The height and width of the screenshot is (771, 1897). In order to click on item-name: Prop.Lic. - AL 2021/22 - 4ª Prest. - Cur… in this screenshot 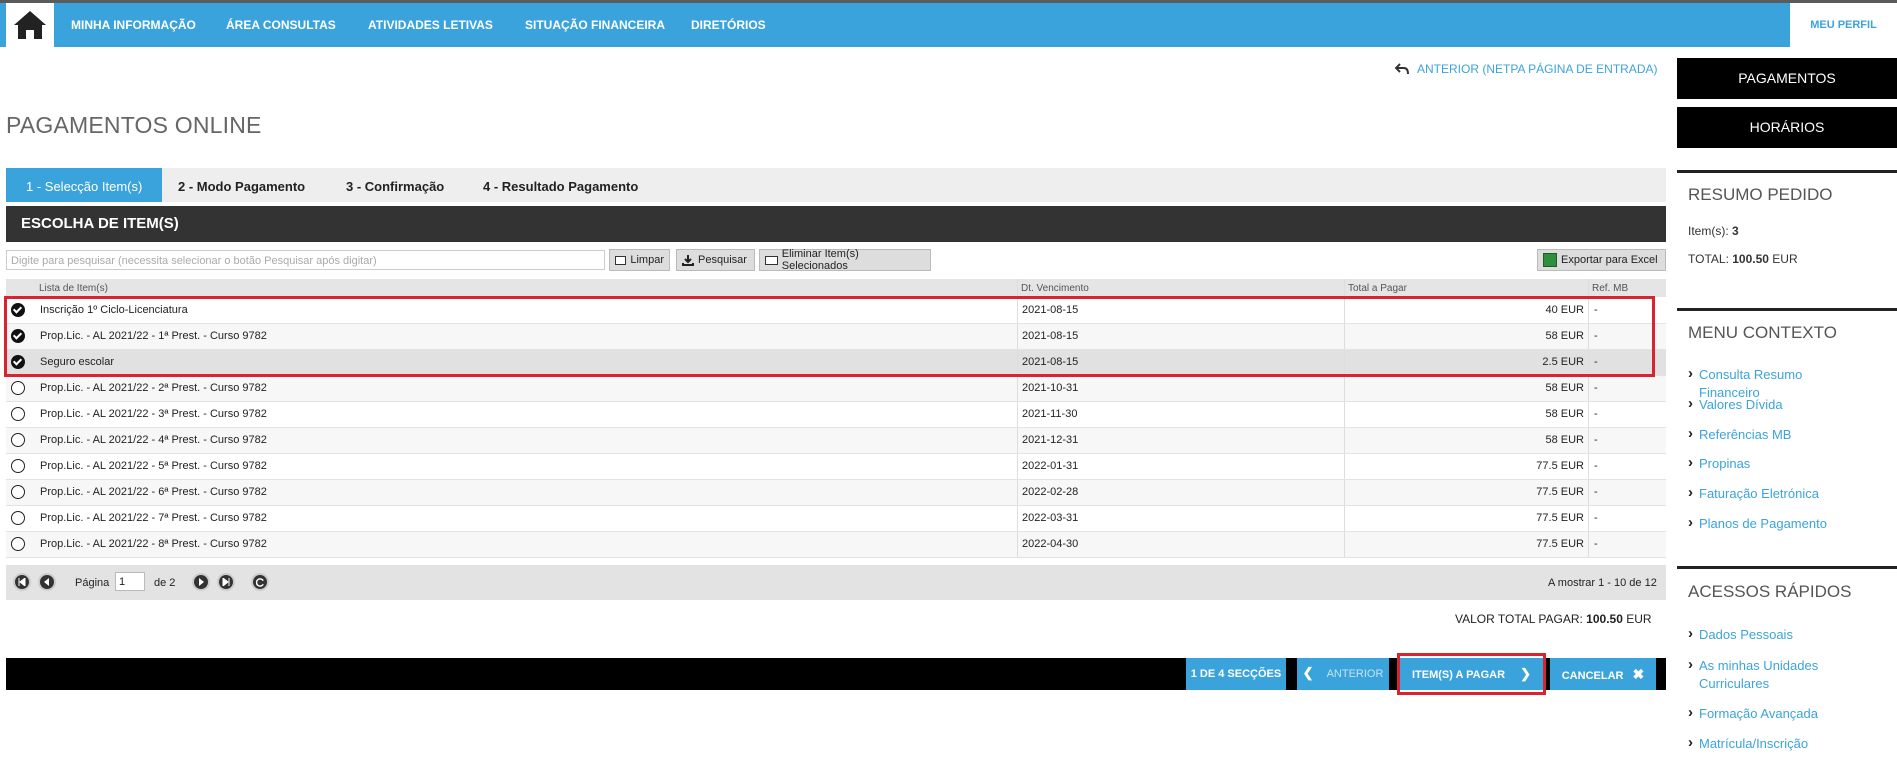, I will do `click(153, 440)`.